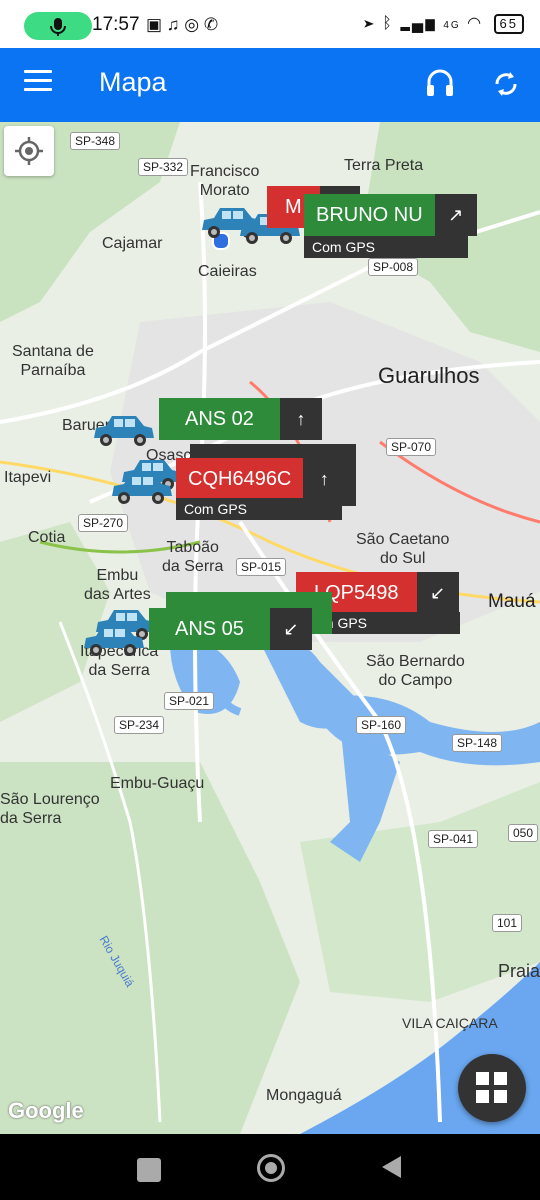 This screenshot has width=540, height=1200. What do you see at coordinates (132, 243) in the screenshot?
I see `place-label: Cajamar` at bounding box center [132, 243].